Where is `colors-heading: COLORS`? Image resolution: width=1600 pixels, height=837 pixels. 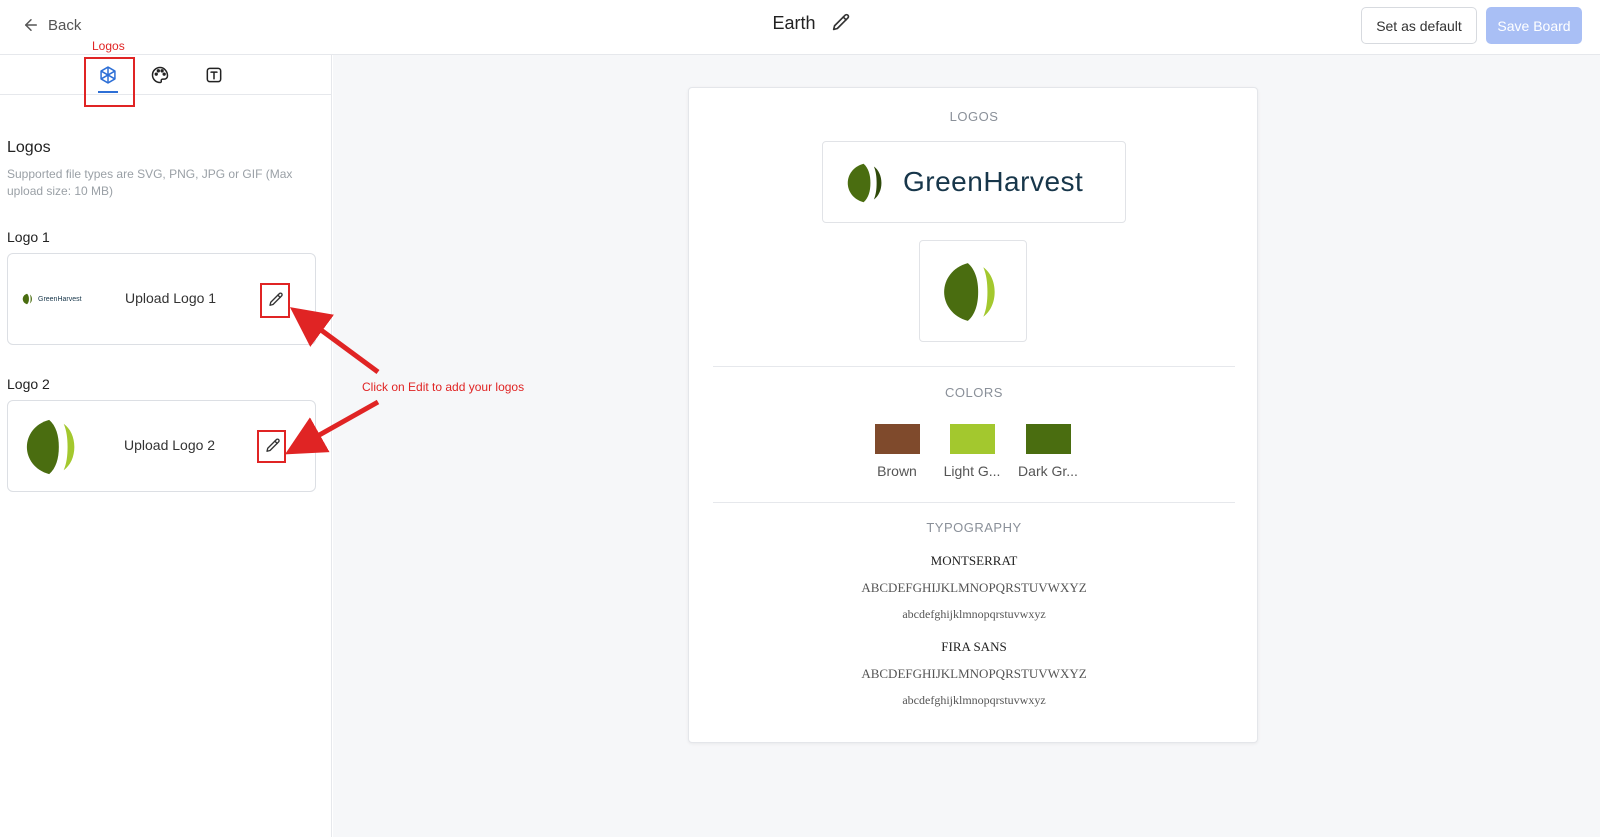
colors-heading: COLORS is located at coordinates (974, 392).